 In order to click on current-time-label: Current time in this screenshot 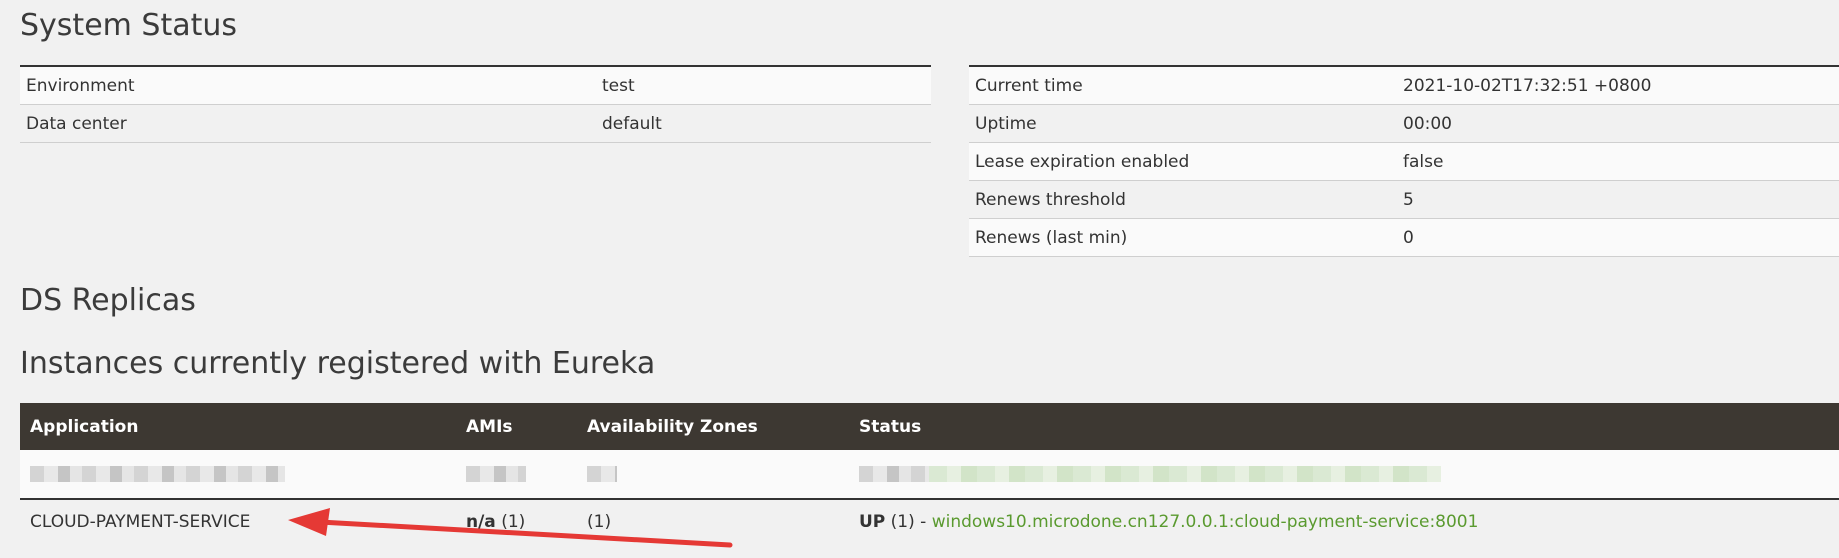, I will do `click(1183, 85)`.